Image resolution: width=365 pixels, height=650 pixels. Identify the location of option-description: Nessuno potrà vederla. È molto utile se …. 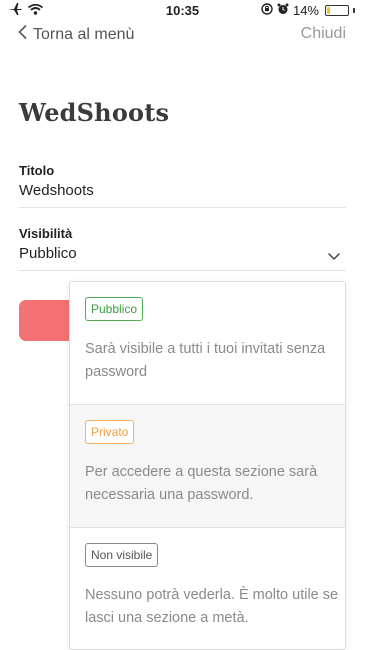
(212, 606).